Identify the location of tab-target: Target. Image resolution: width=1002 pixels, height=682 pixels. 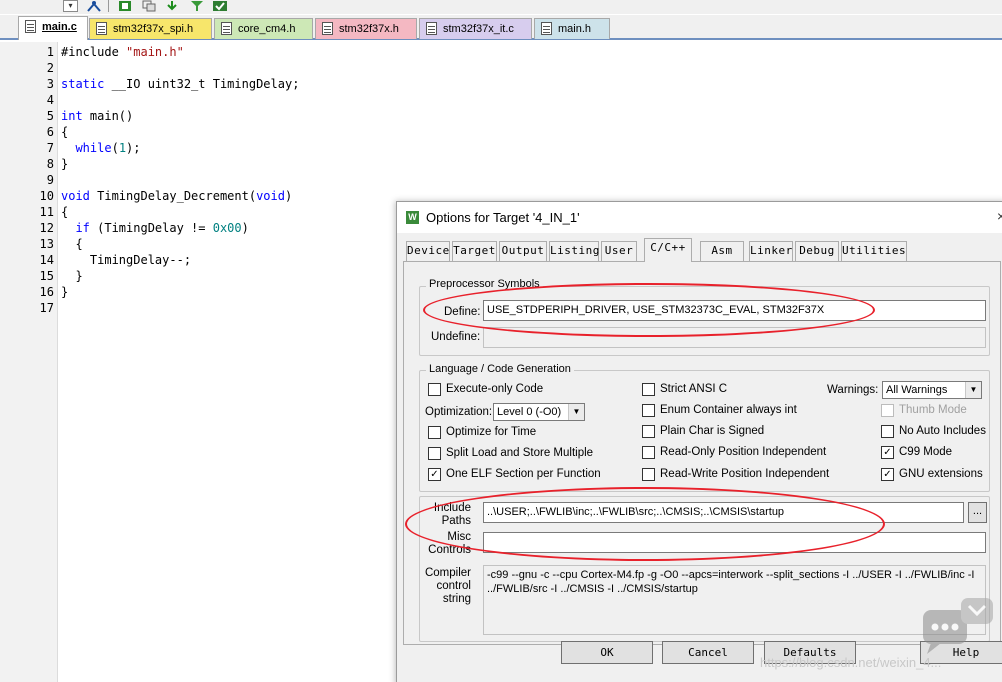
(474, 251).